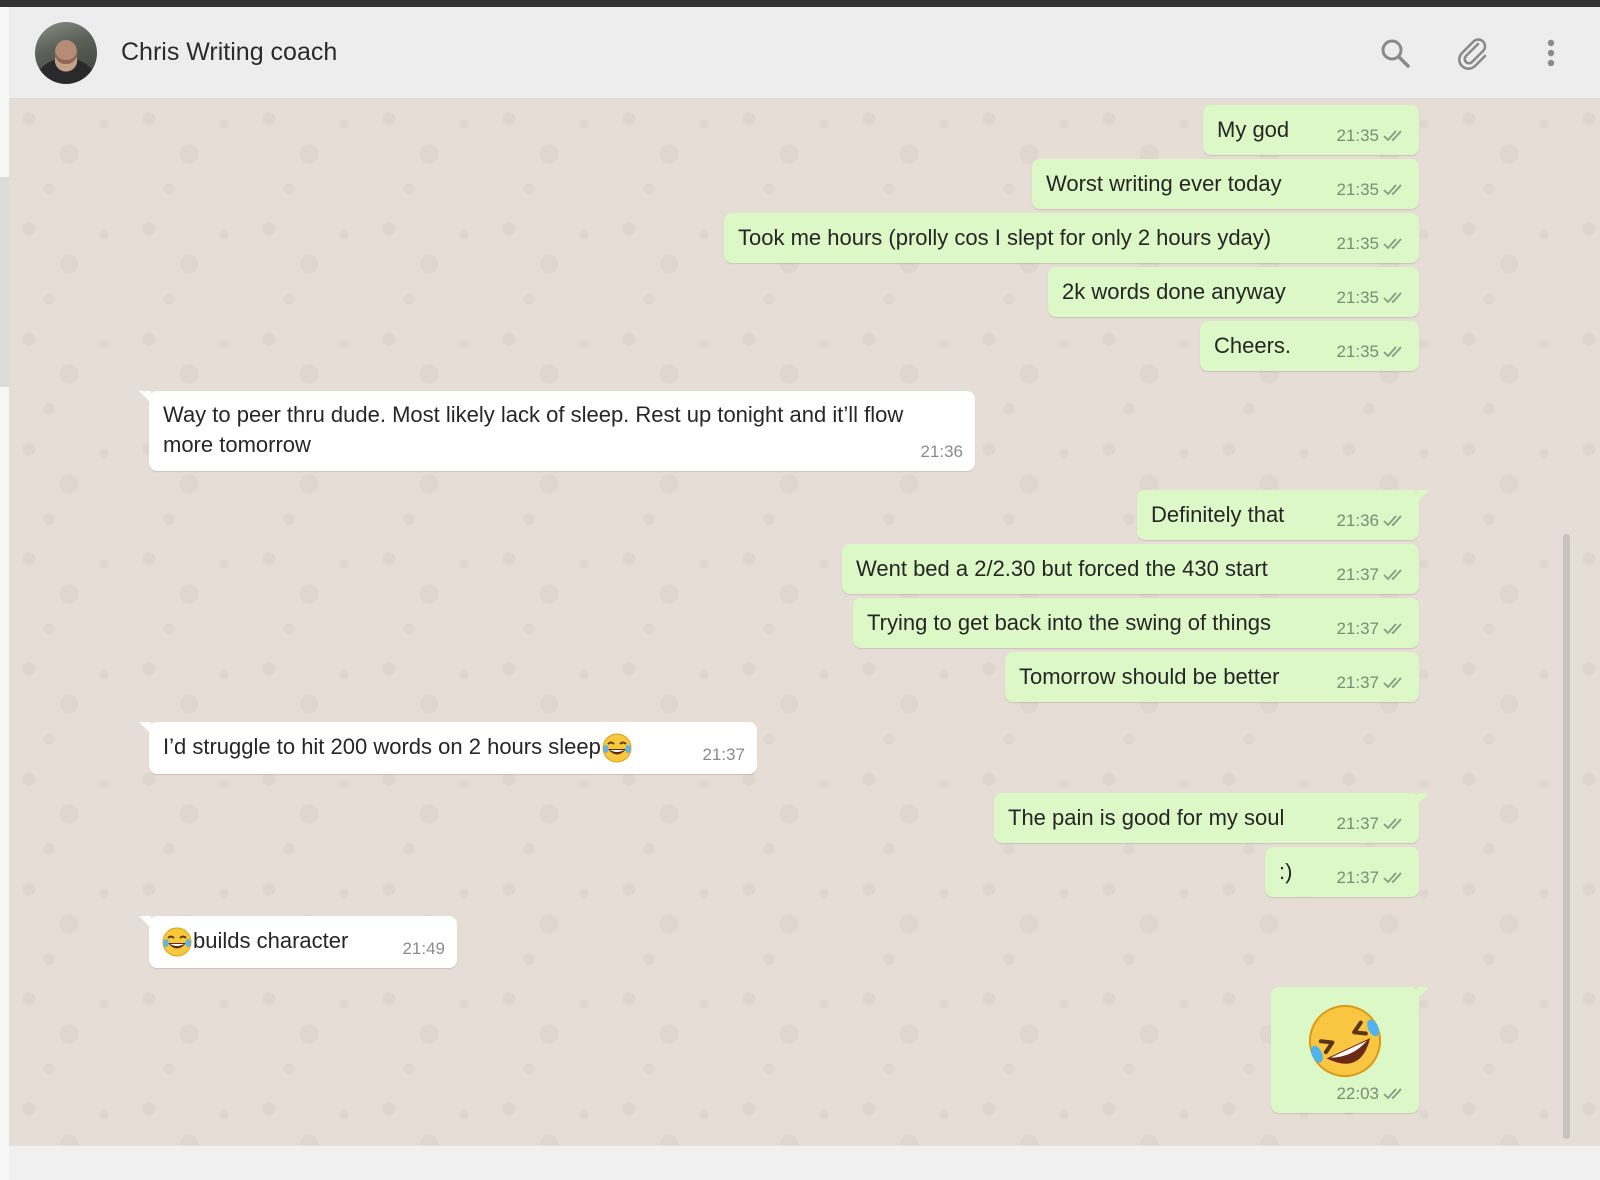  I want to click on paperclip-icon, so click(1473, 53).